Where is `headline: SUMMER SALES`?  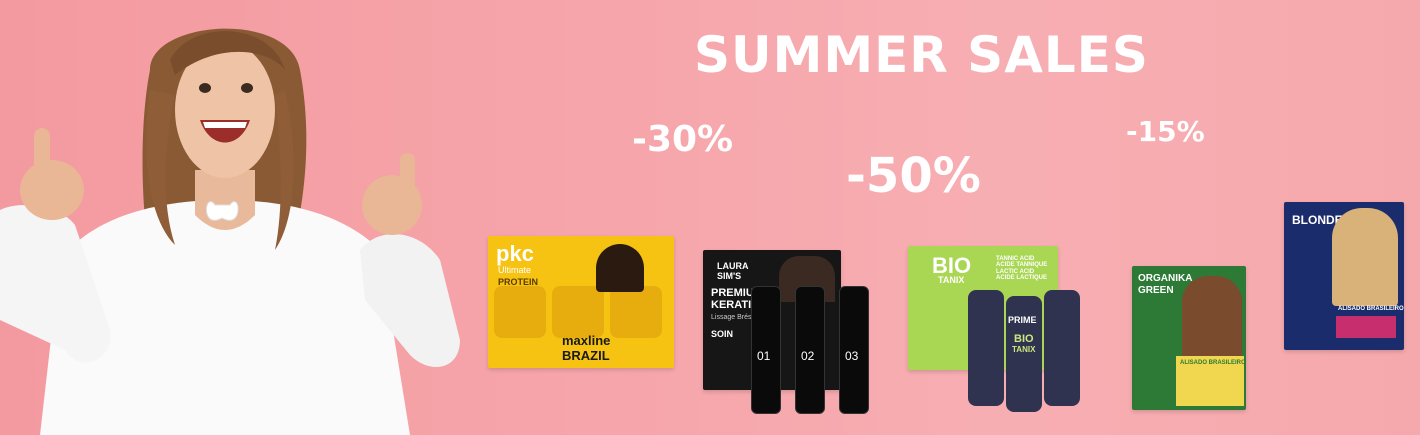 headline: SUMMER SALES is located at coordinates (921, 55).